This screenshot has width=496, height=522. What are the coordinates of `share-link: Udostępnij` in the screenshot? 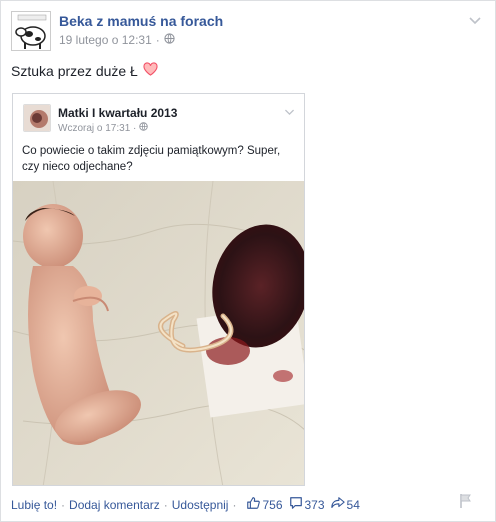 It's located at (200, 505).